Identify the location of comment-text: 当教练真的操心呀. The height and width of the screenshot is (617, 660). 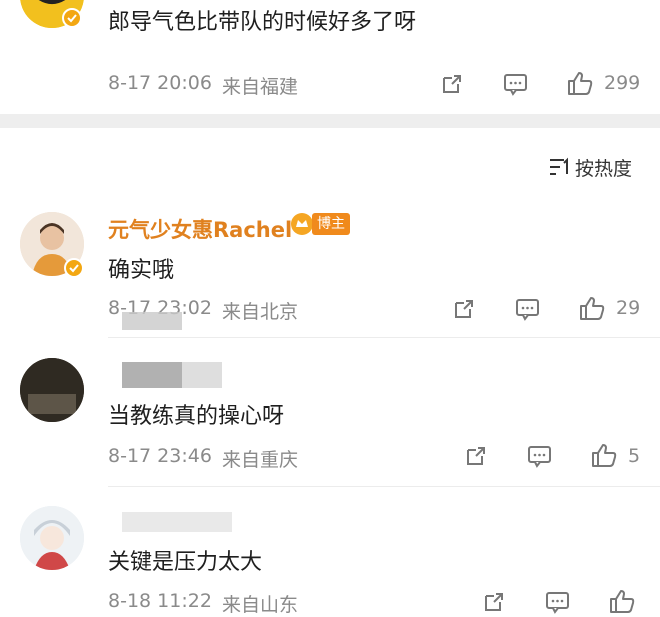
(196, 416).